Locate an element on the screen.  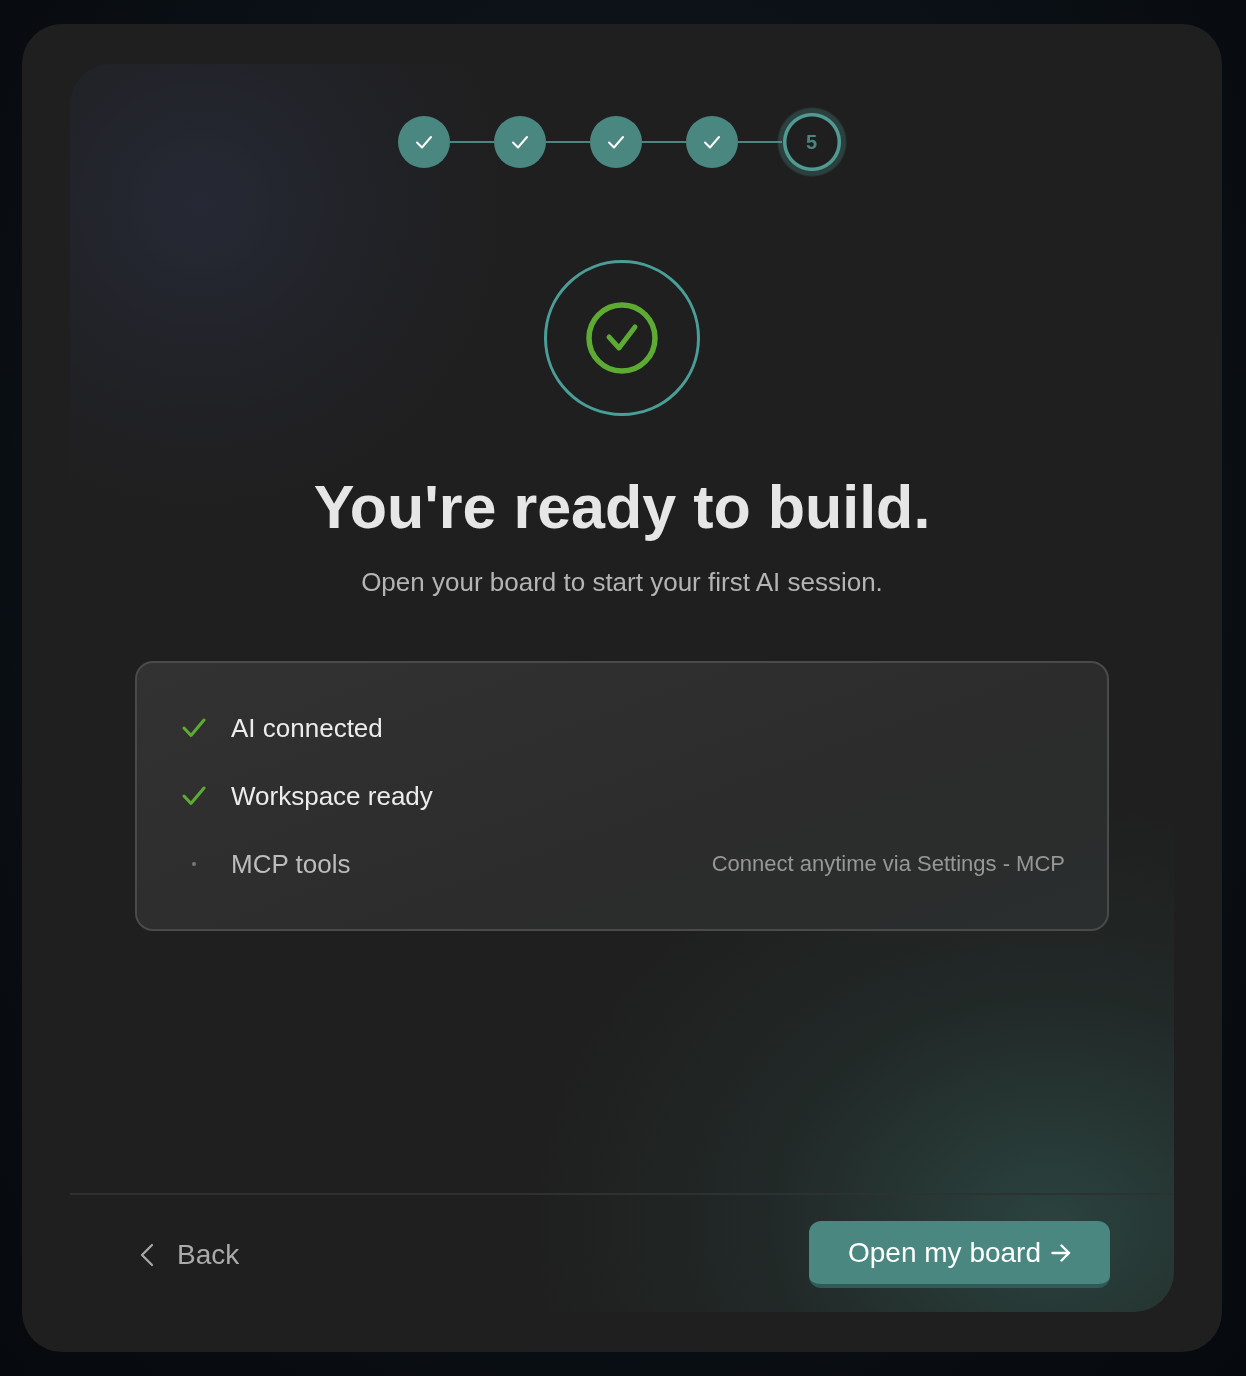
checklist-label: AI connected is located at coordinates (307, 728).